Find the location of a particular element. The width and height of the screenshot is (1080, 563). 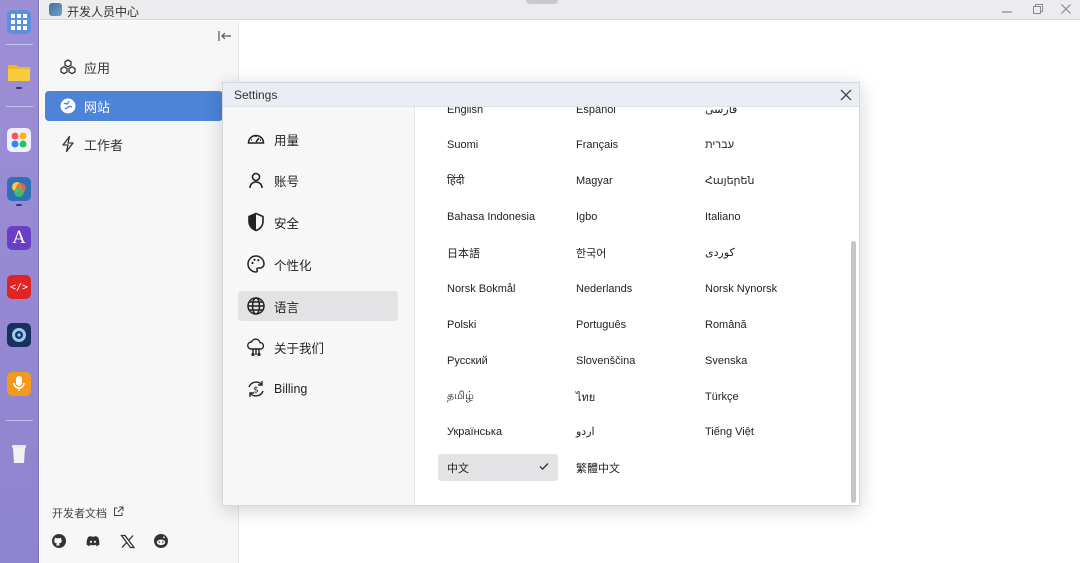

bolt-icon is located at coordinates (68, 144).